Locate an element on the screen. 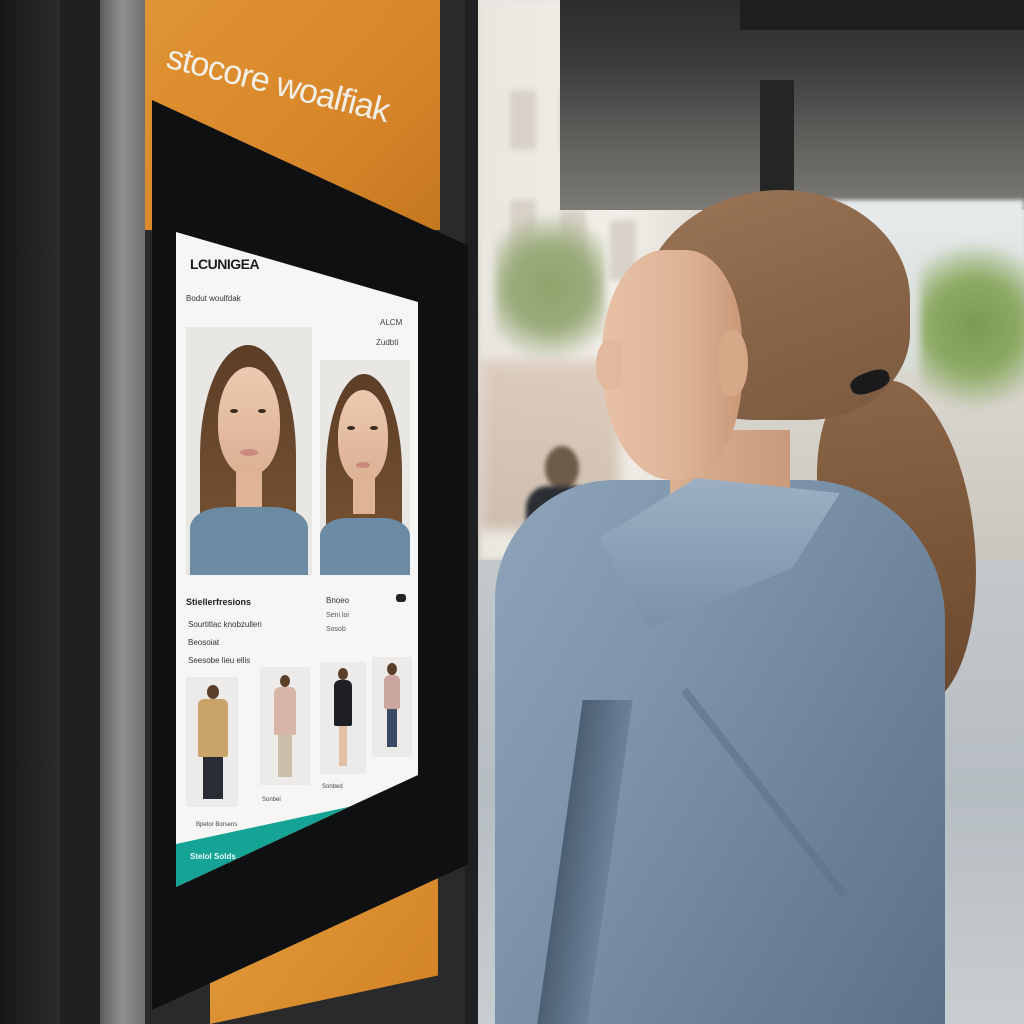  display-code: ALCM is located at coordinates (391, 322).